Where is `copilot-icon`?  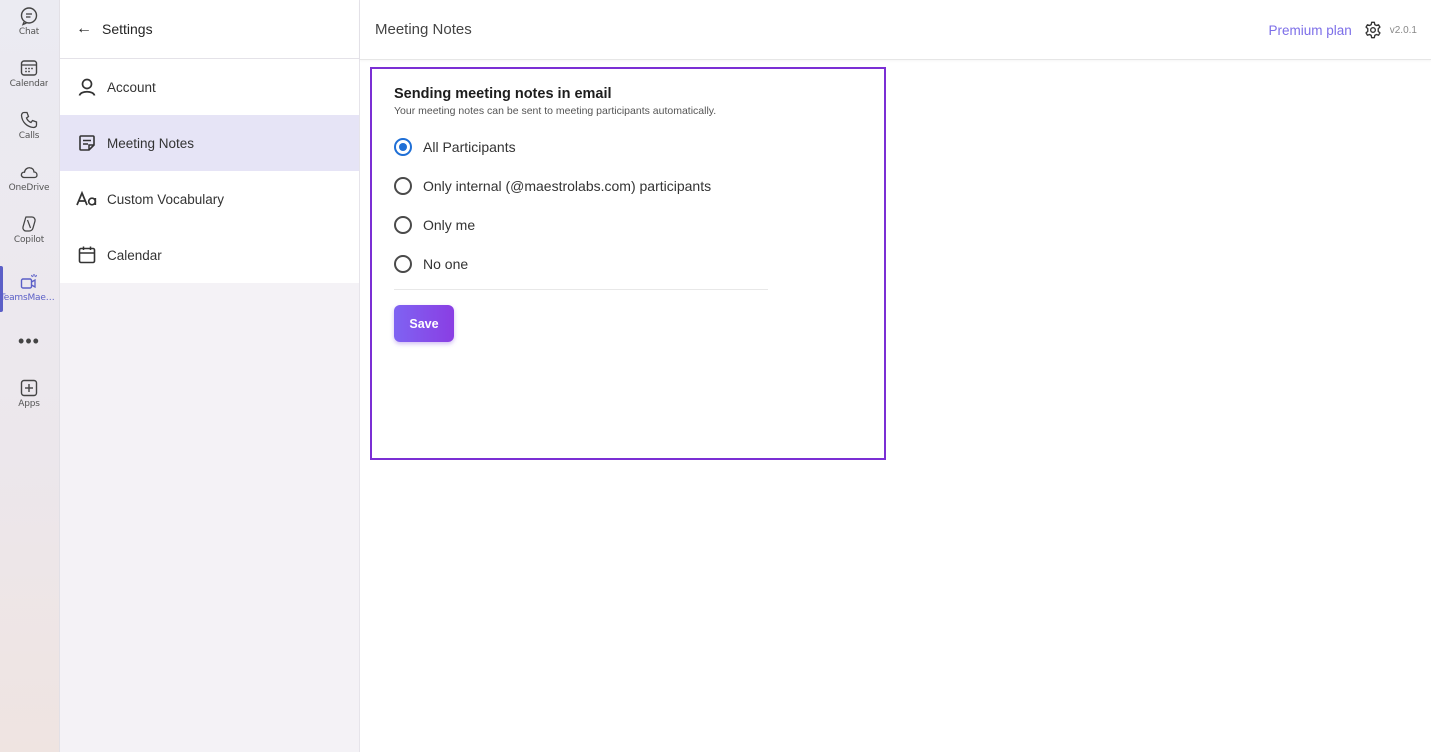
copilot-icon is located at coordinates (29, 224).